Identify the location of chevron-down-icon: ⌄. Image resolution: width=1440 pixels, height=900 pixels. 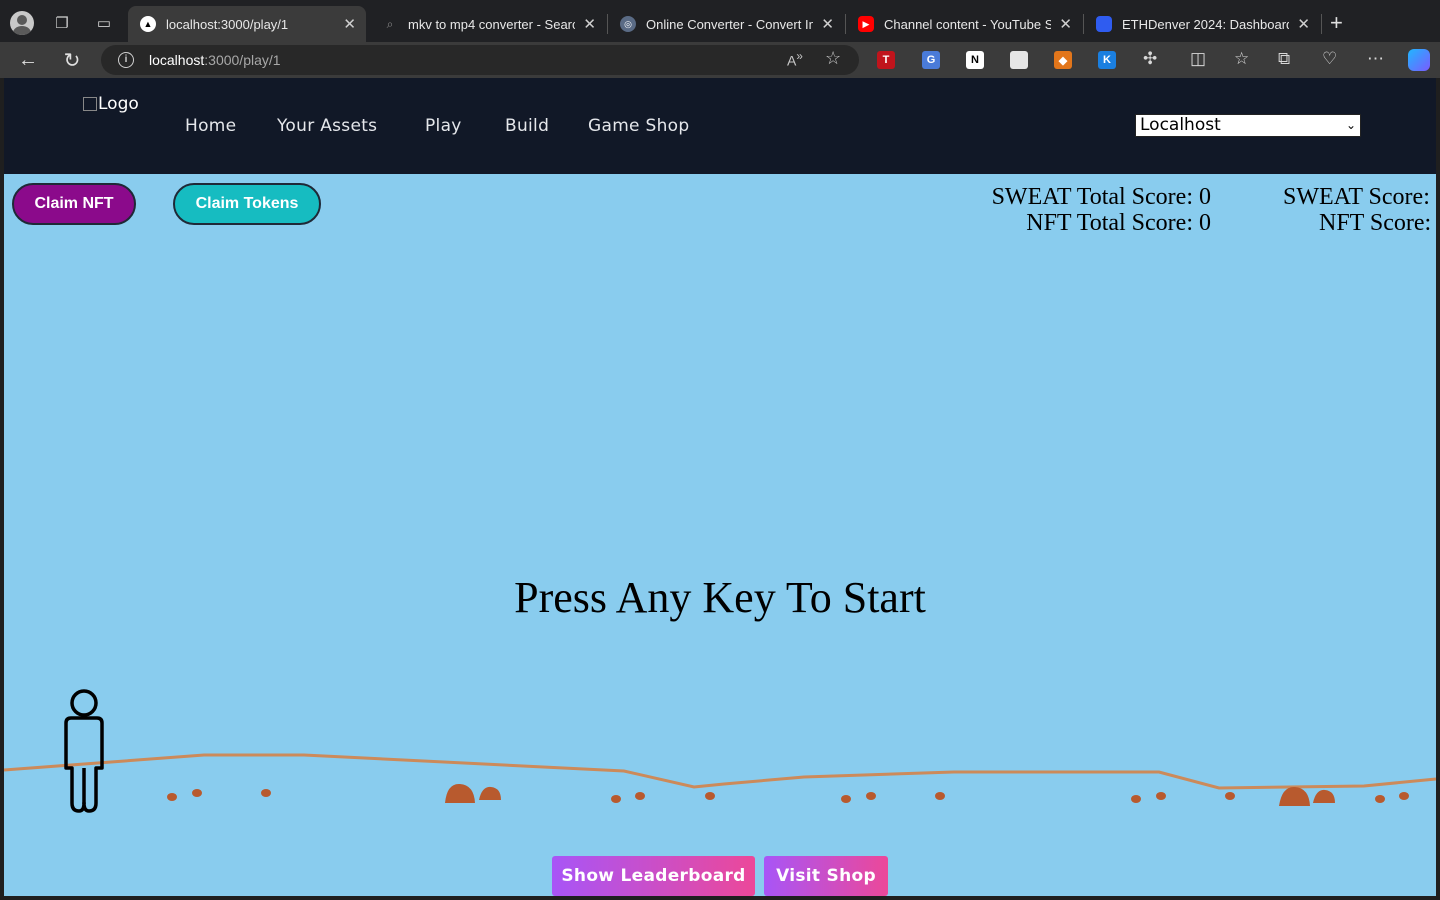
(1350, 125).